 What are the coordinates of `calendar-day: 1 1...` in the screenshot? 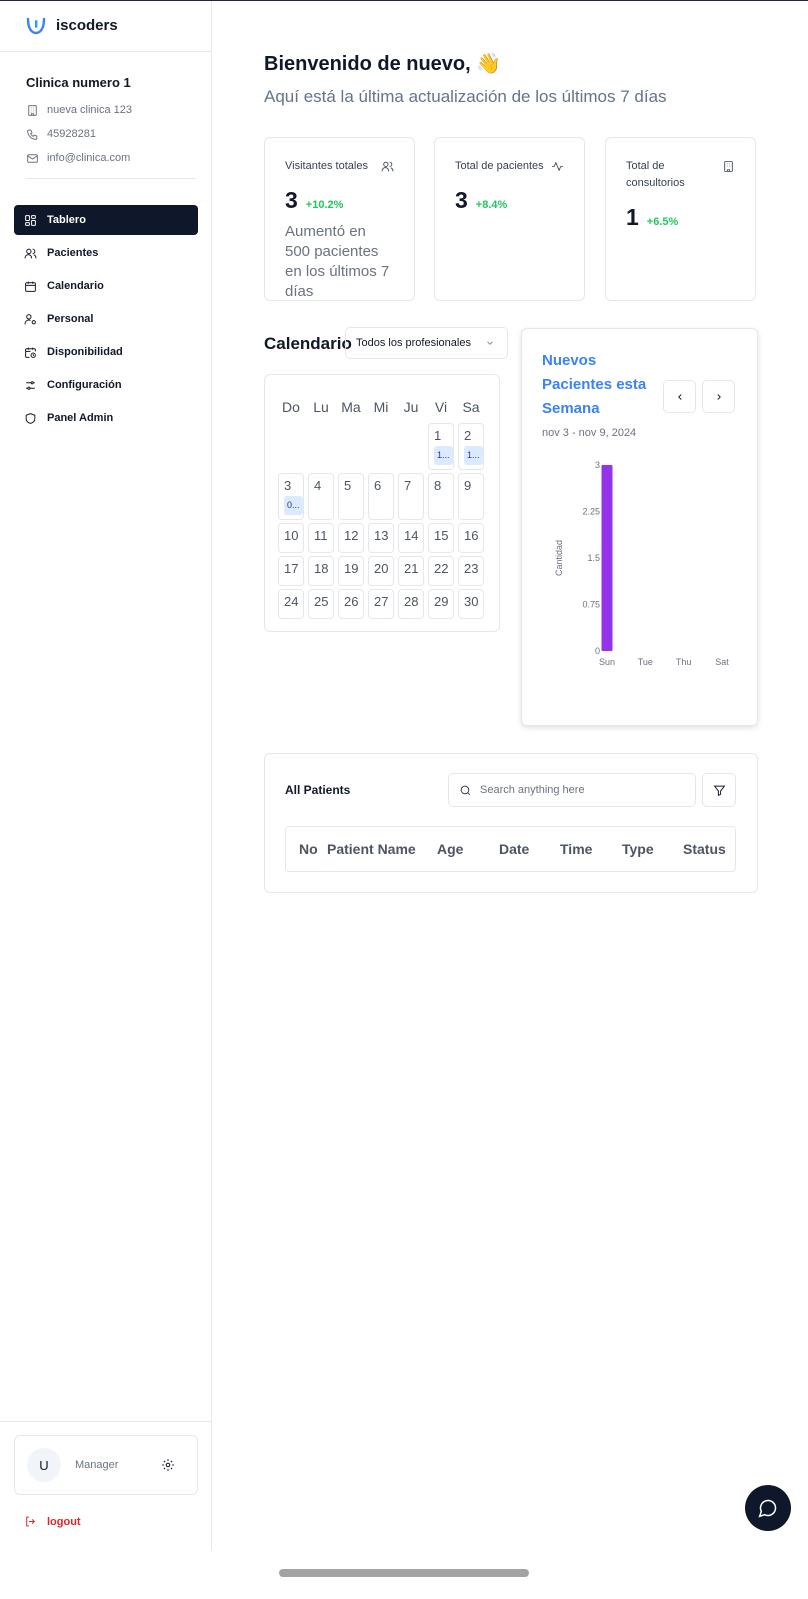 It's located at (441, 446).